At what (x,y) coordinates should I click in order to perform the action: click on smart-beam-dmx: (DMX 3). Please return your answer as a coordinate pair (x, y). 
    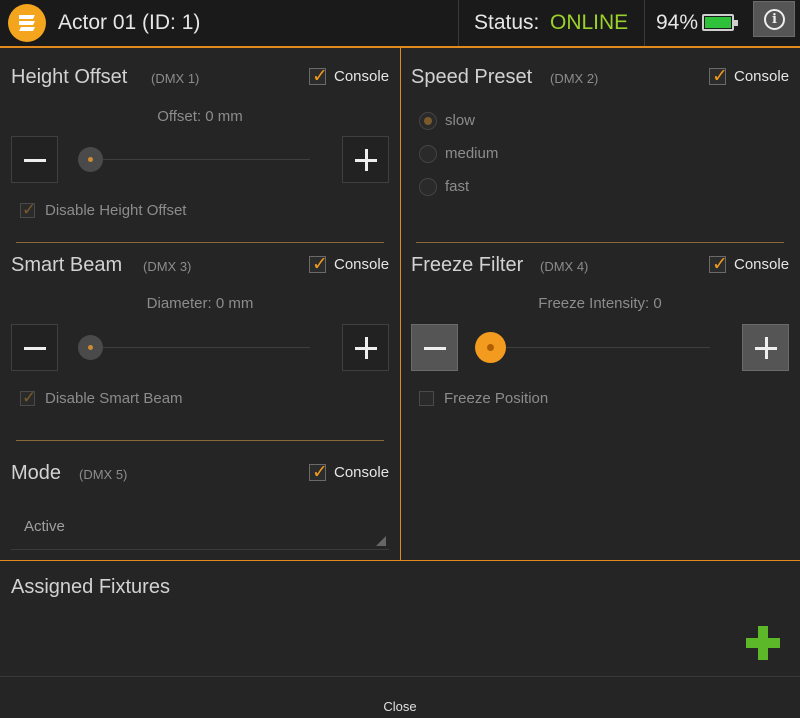
    Looking at the image, I should click on (167, 266).